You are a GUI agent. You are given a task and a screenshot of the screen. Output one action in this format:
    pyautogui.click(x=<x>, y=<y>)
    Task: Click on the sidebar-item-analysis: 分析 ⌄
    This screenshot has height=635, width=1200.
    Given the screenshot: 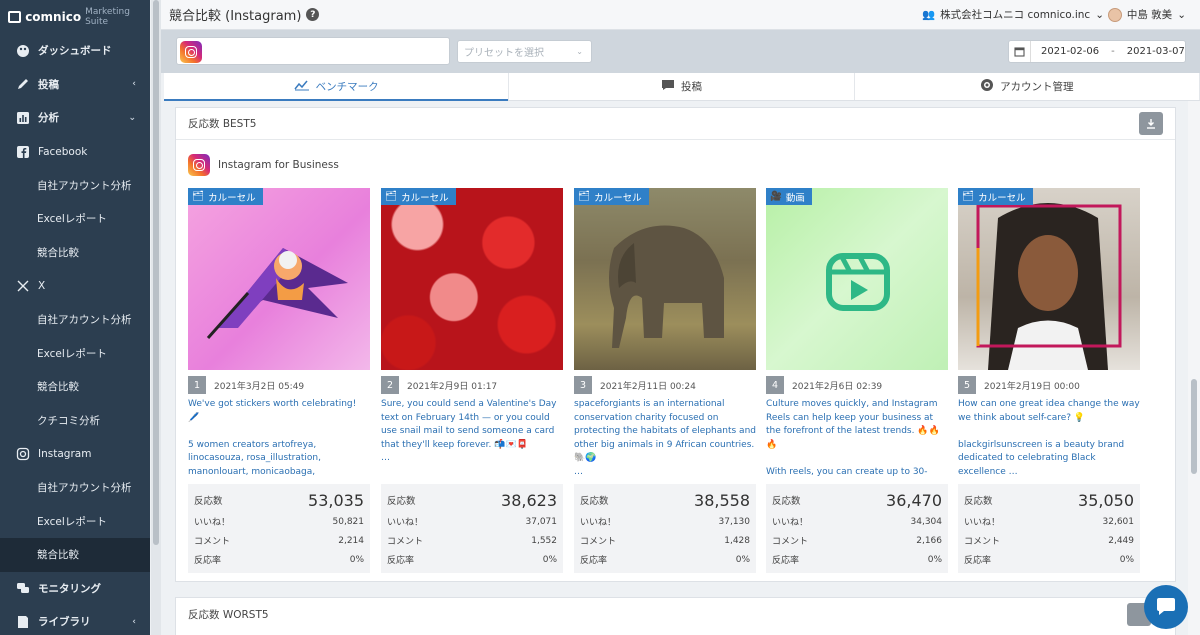 What is the action you would take?
    pyautogui.click(x=75, y=118)
    